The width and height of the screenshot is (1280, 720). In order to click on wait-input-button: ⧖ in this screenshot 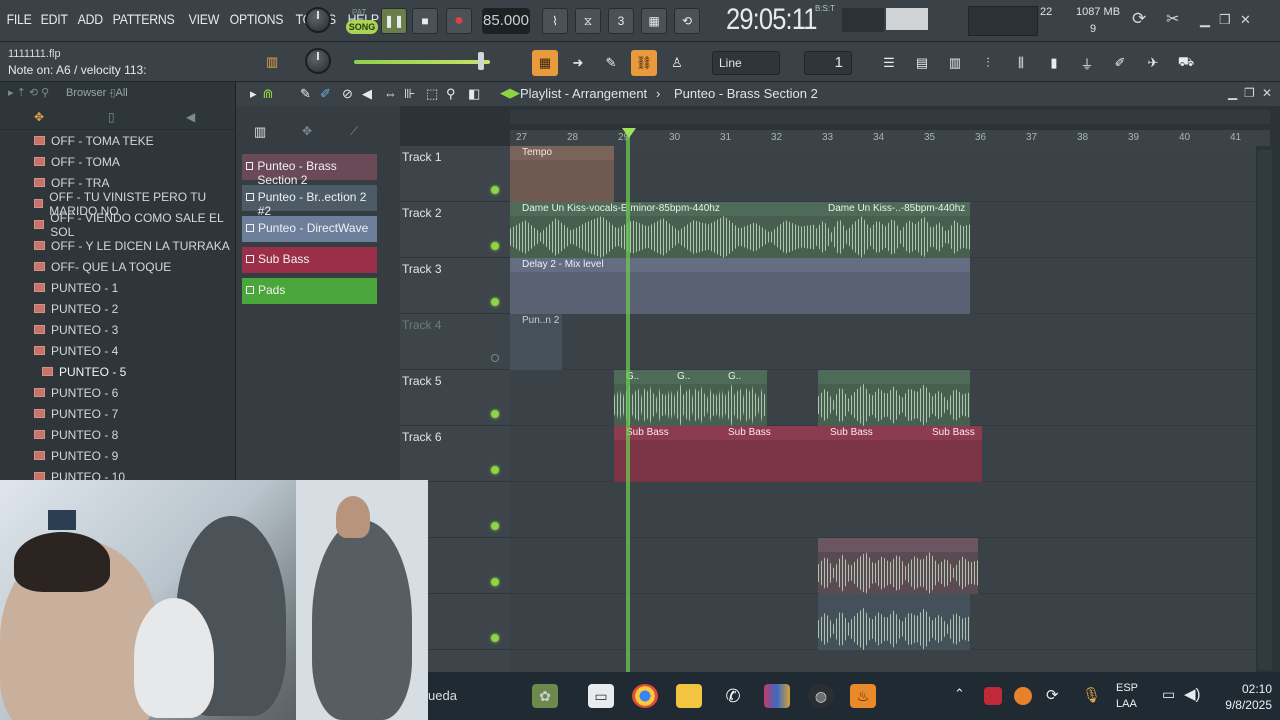, I will do `click(588, 21)`.